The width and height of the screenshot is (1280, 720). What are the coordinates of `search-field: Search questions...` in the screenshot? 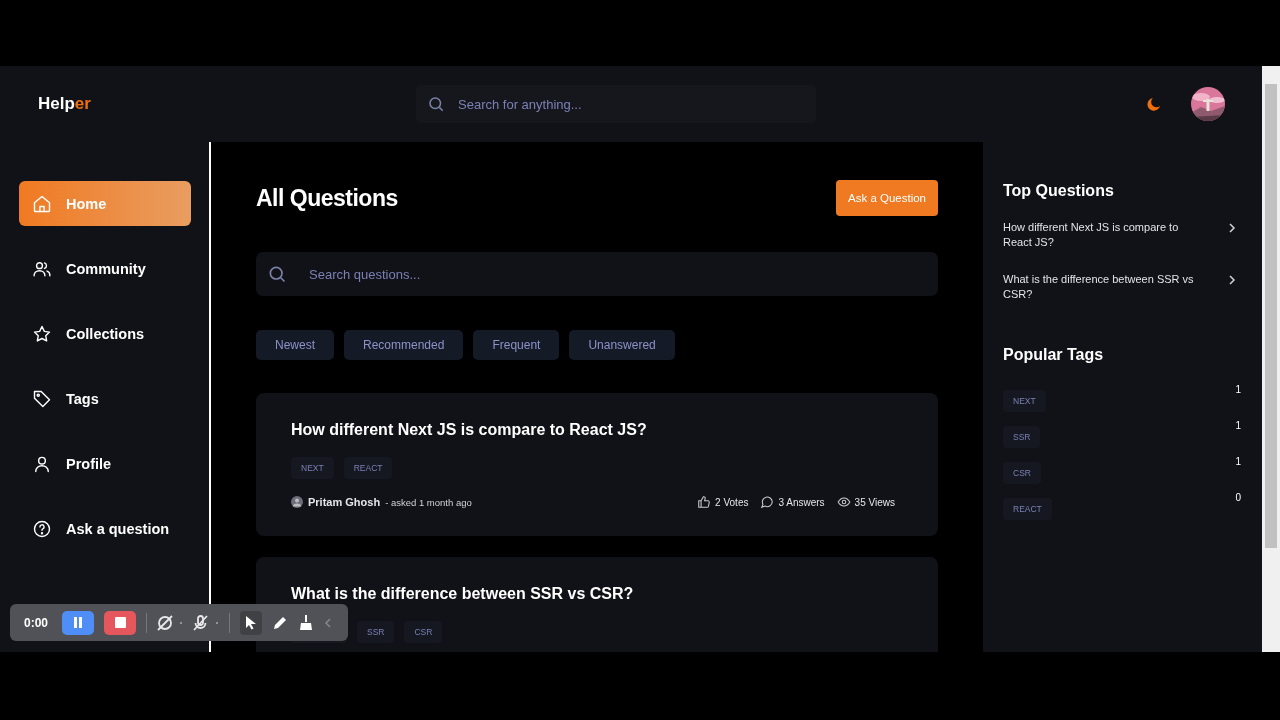 It's located at (597, 274).